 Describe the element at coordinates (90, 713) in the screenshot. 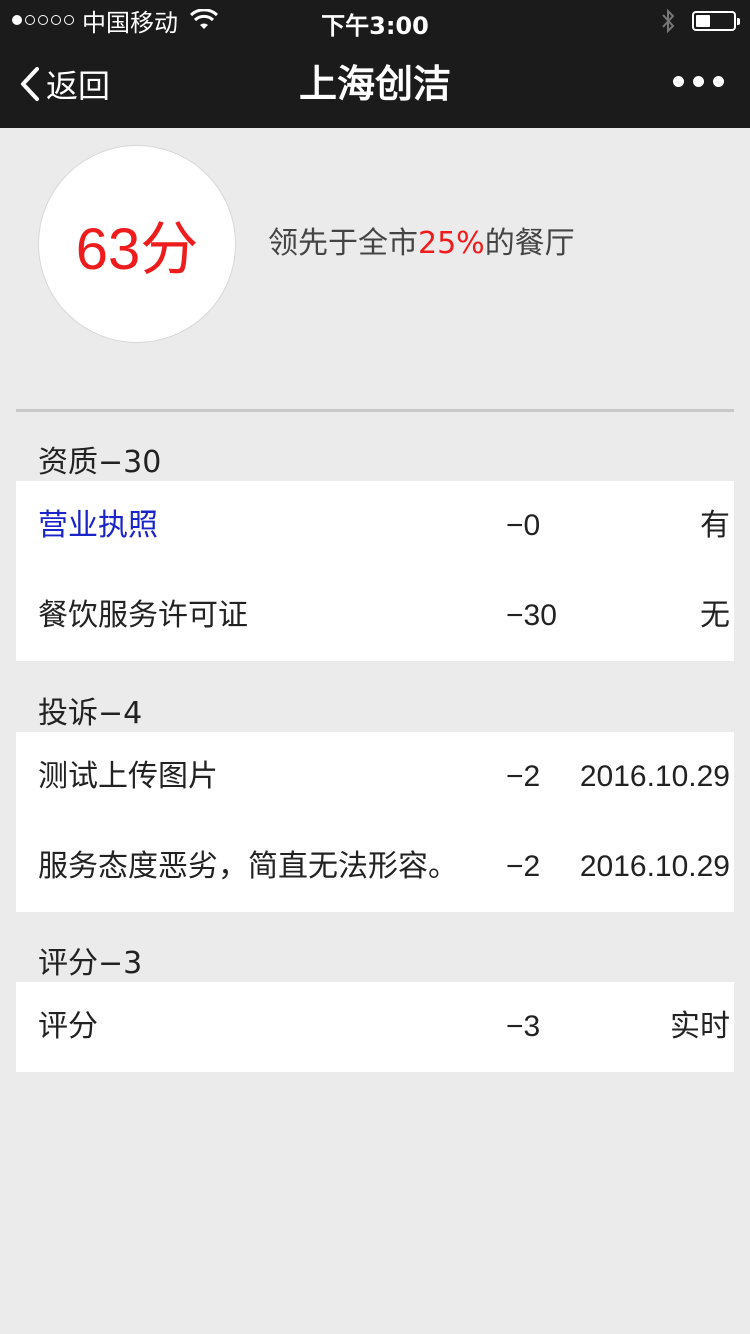

I see `section-header-complaints: 投诉−4` at that location.